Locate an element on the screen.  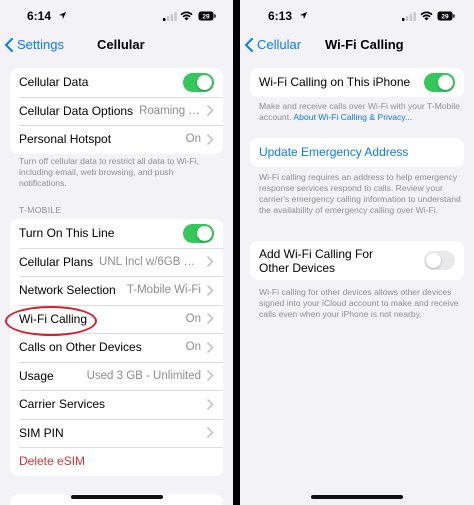
row-value: T-Mobile Wi-Fi is located at coordinates (163, 290).